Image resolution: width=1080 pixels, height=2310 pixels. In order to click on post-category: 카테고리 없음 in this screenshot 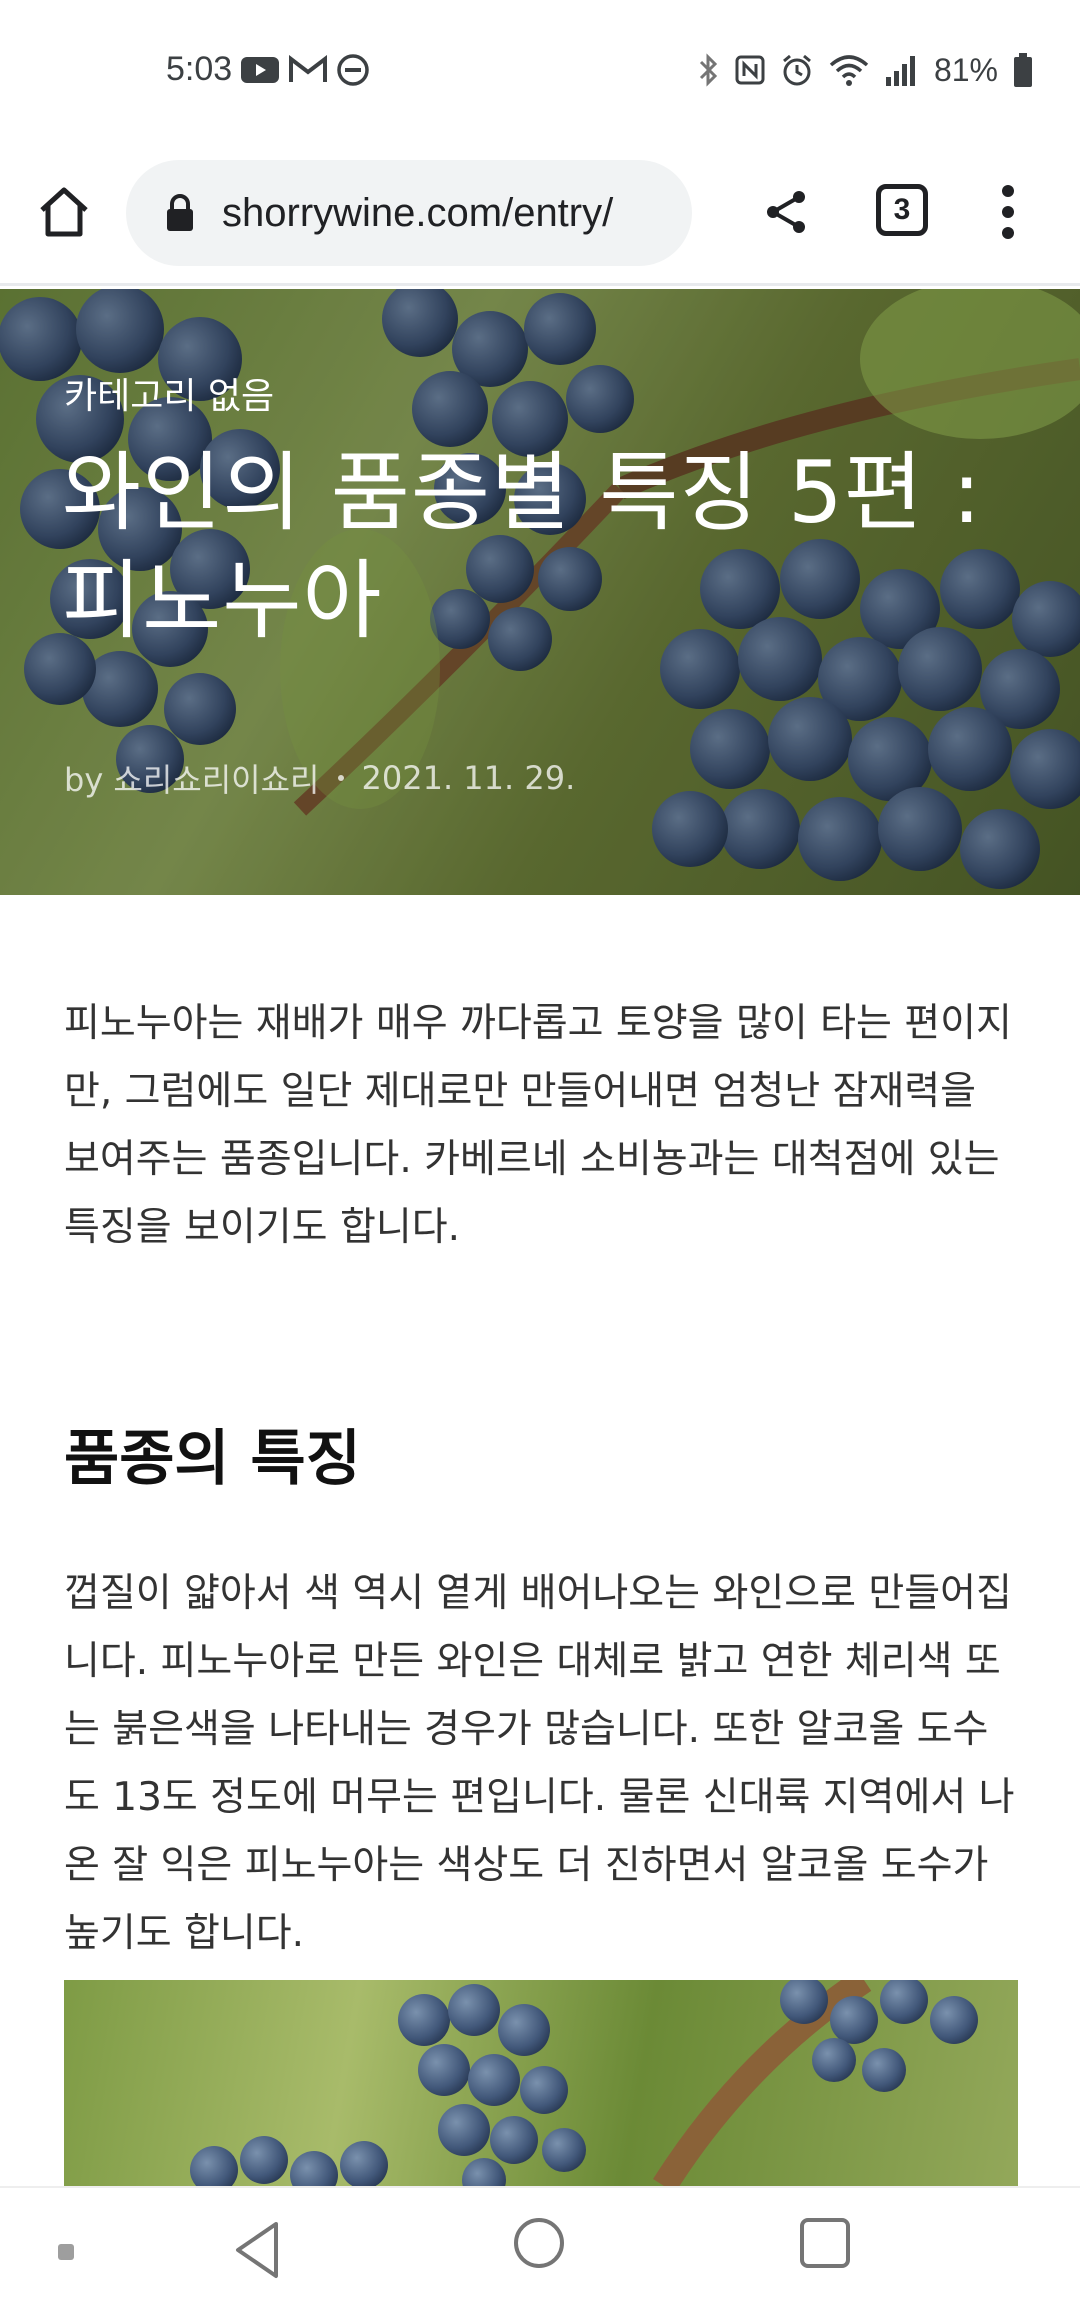, I will do `click(169, 393)`.